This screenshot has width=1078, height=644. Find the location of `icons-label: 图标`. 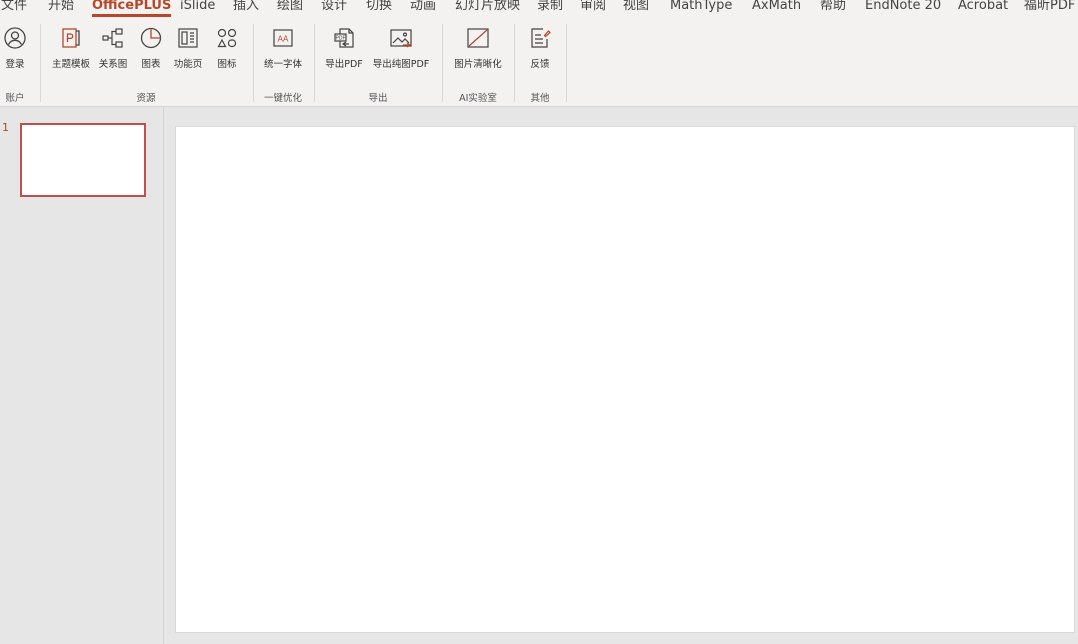

icons-label: 图标 is located at coordinates (227, 64).